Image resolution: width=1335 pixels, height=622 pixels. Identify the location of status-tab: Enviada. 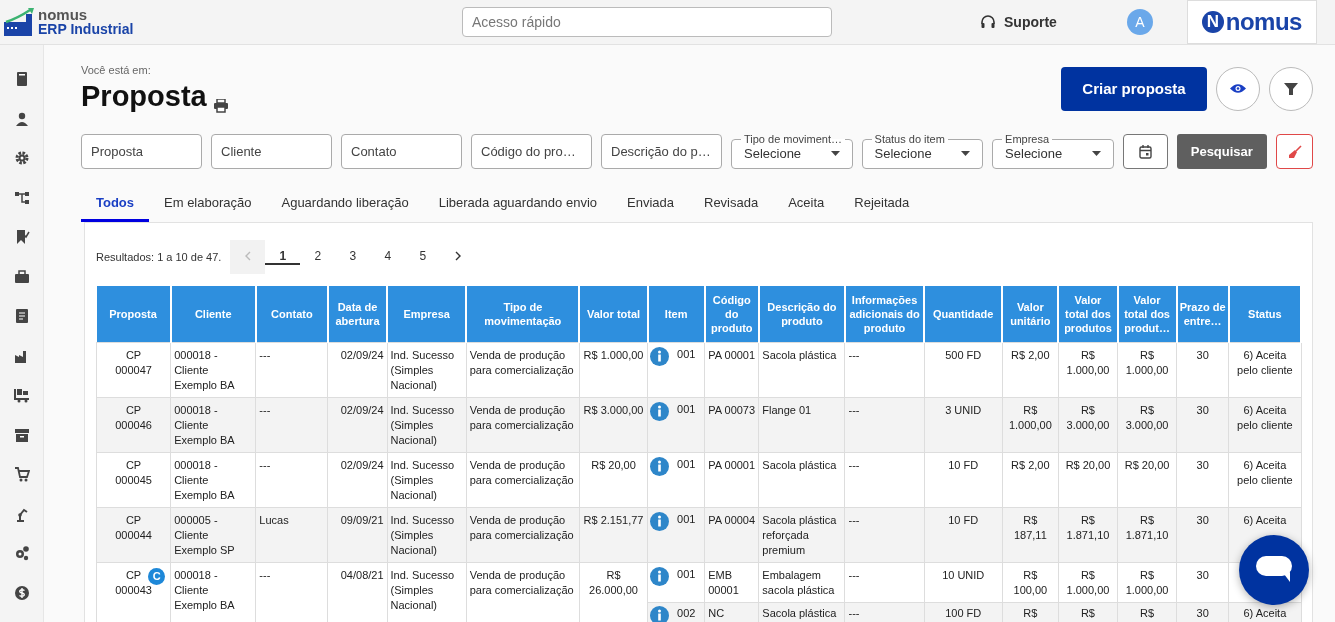
(650, 203).